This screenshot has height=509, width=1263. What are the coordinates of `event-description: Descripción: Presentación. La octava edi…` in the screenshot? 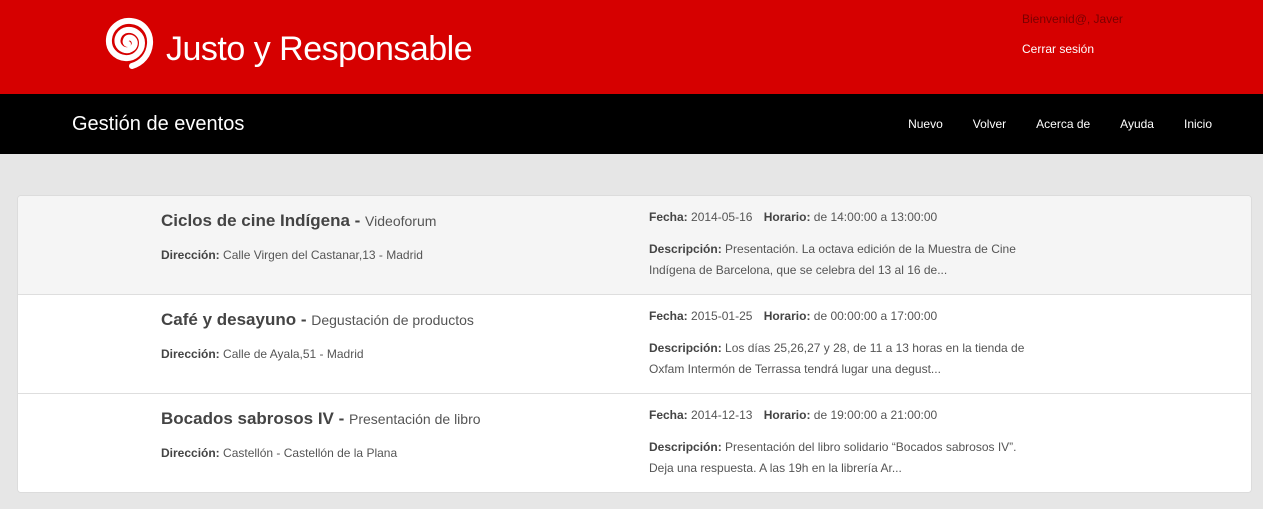 It's located at (839, 260).